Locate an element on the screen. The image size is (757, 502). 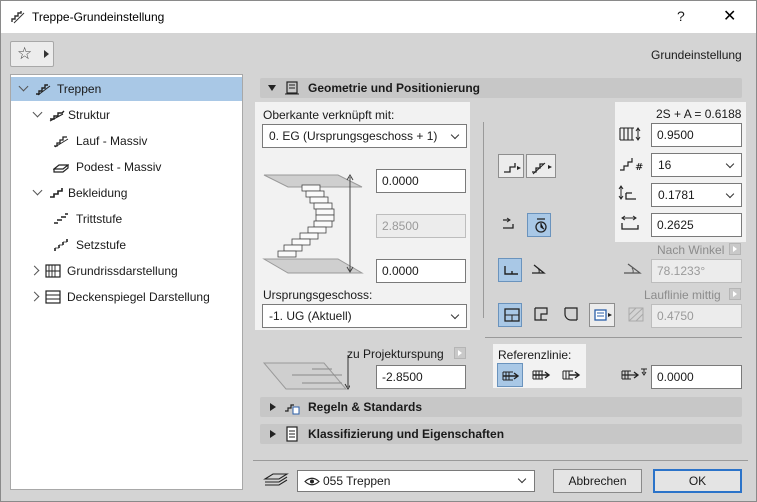
layer-select: 055 Treppen is located at coordinates (416, 481).